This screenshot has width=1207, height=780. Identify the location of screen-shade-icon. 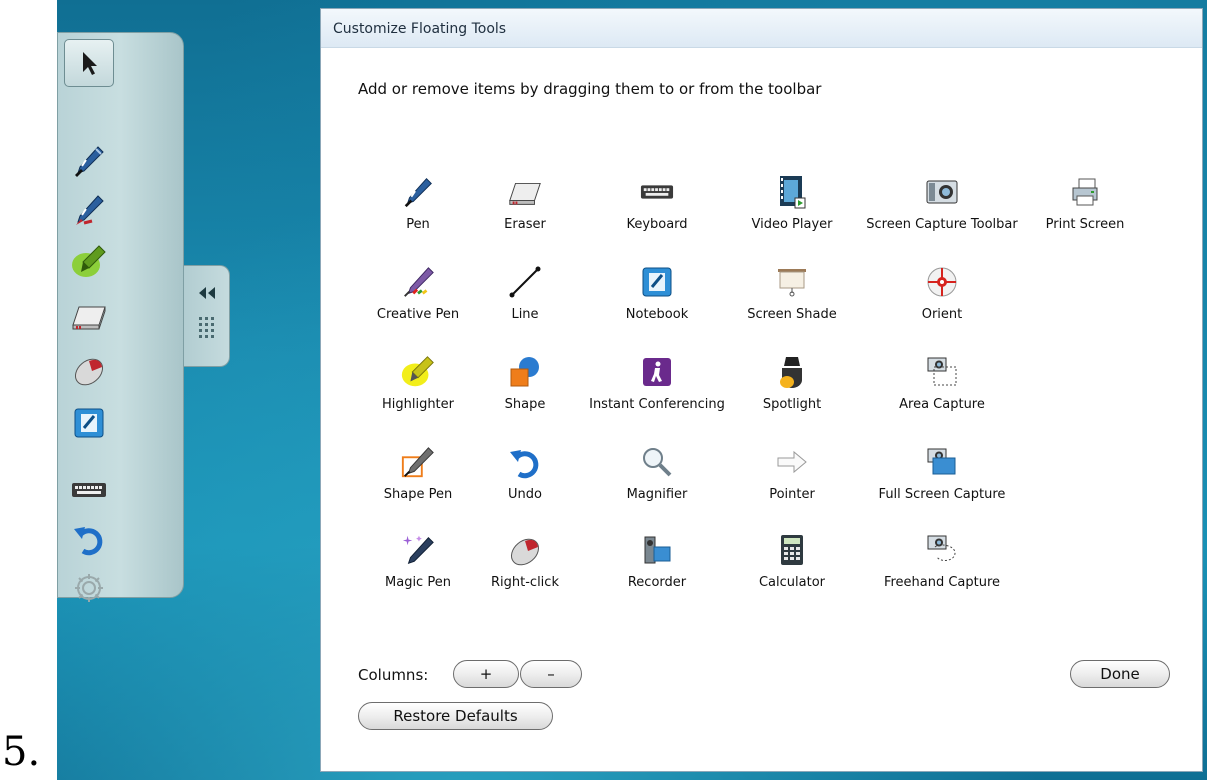
(792, 282).